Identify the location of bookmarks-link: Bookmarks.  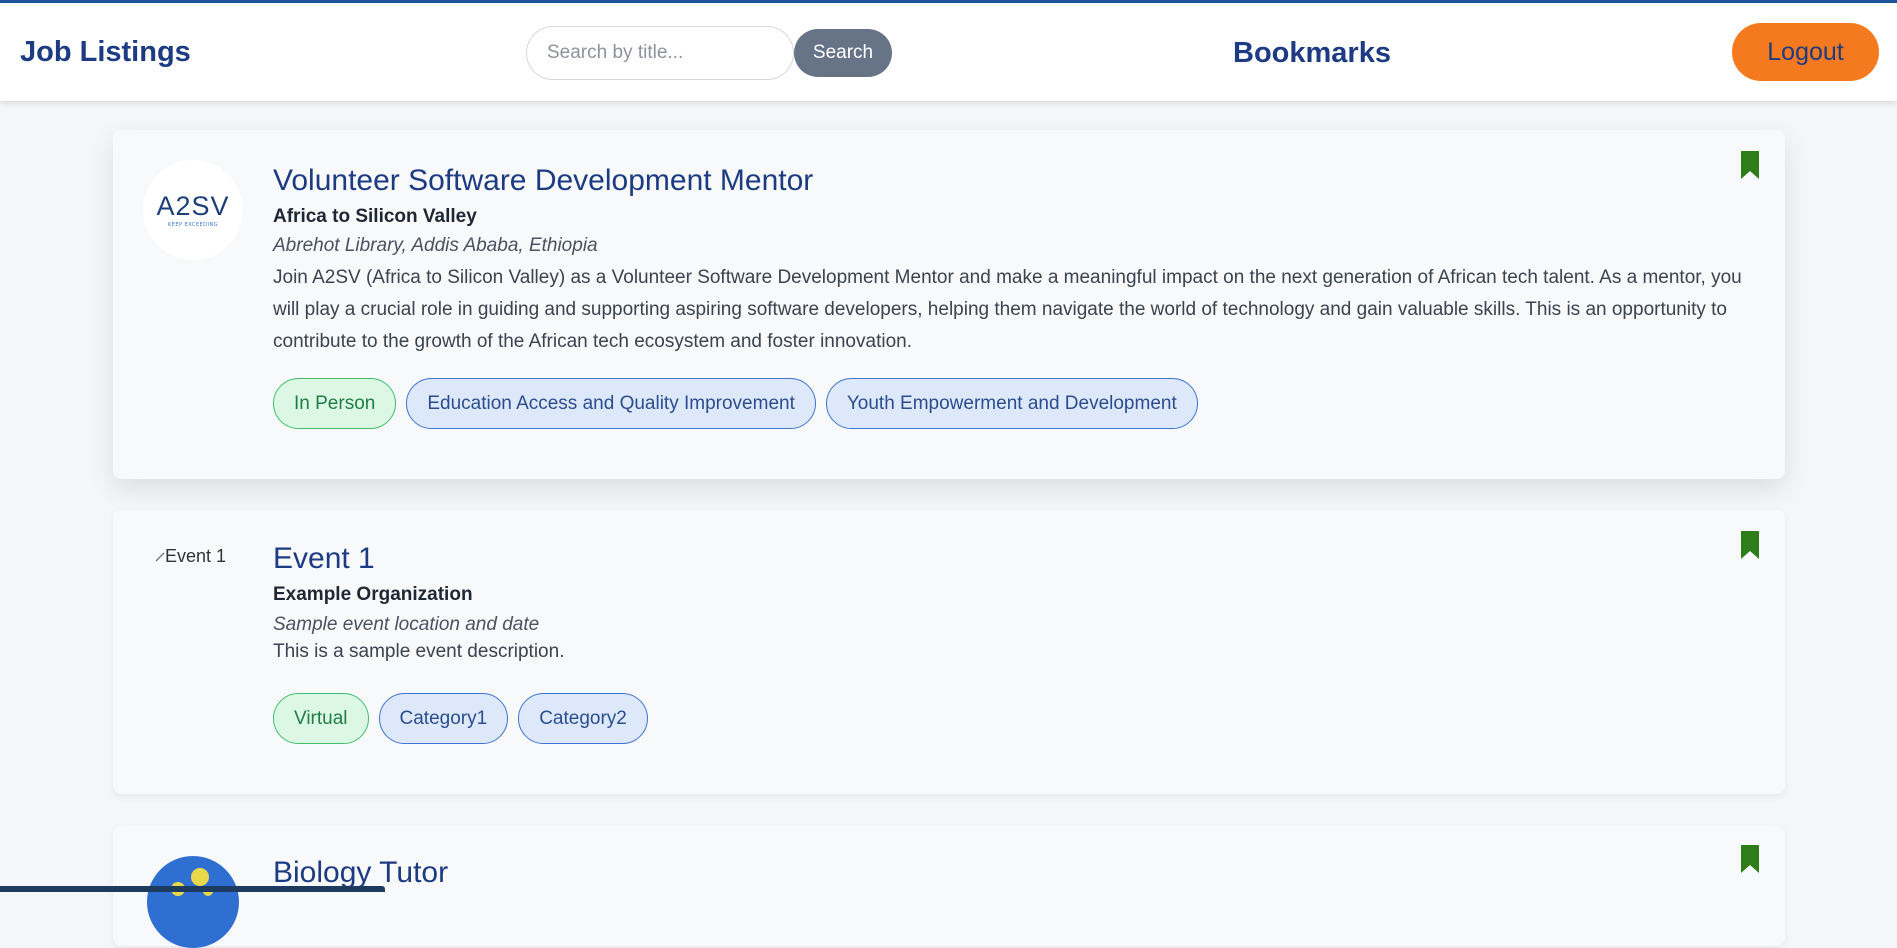
(1312, 53).